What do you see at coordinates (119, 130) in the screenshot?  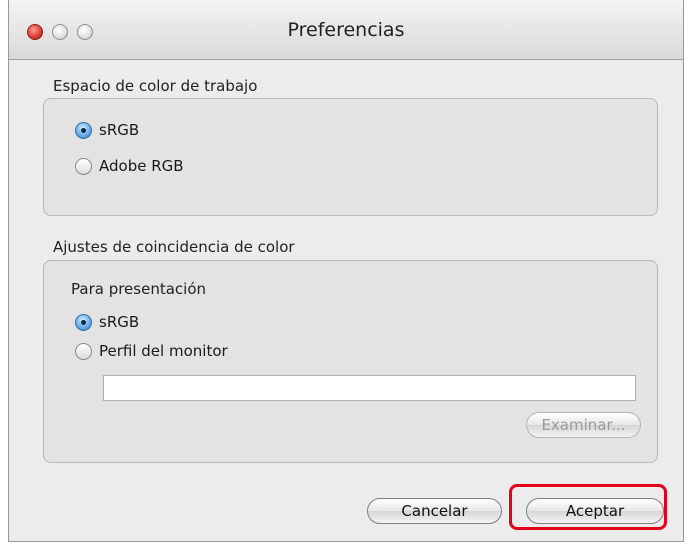 I see `workspace-option-label: sRGB` at bounding box center [119, 130].